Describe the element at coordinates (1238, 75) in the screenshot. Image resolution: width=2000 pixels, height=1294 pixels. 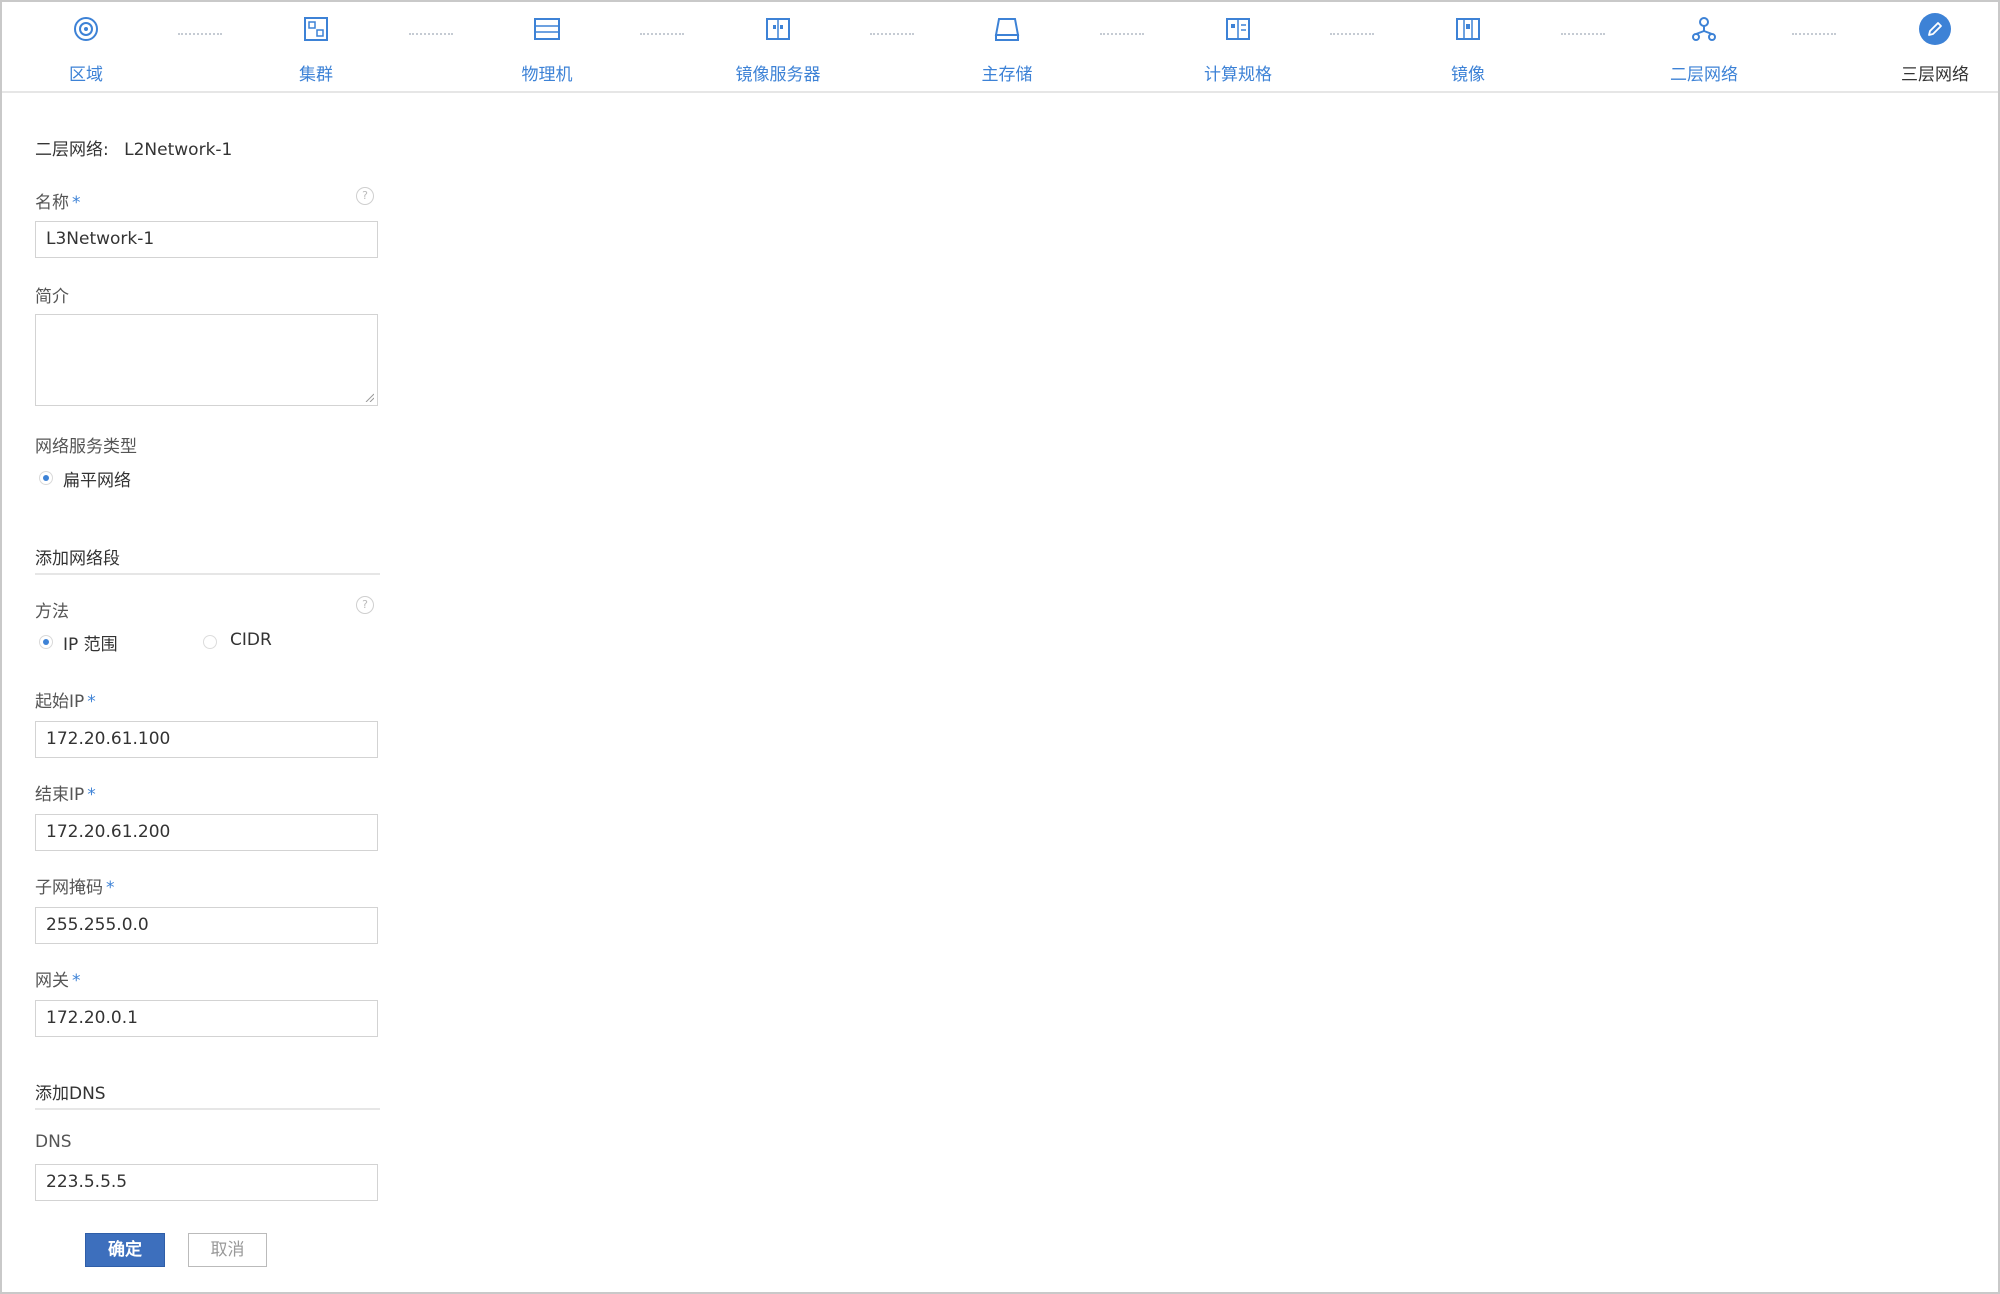
I see `step-label: 计算规格` at that location.